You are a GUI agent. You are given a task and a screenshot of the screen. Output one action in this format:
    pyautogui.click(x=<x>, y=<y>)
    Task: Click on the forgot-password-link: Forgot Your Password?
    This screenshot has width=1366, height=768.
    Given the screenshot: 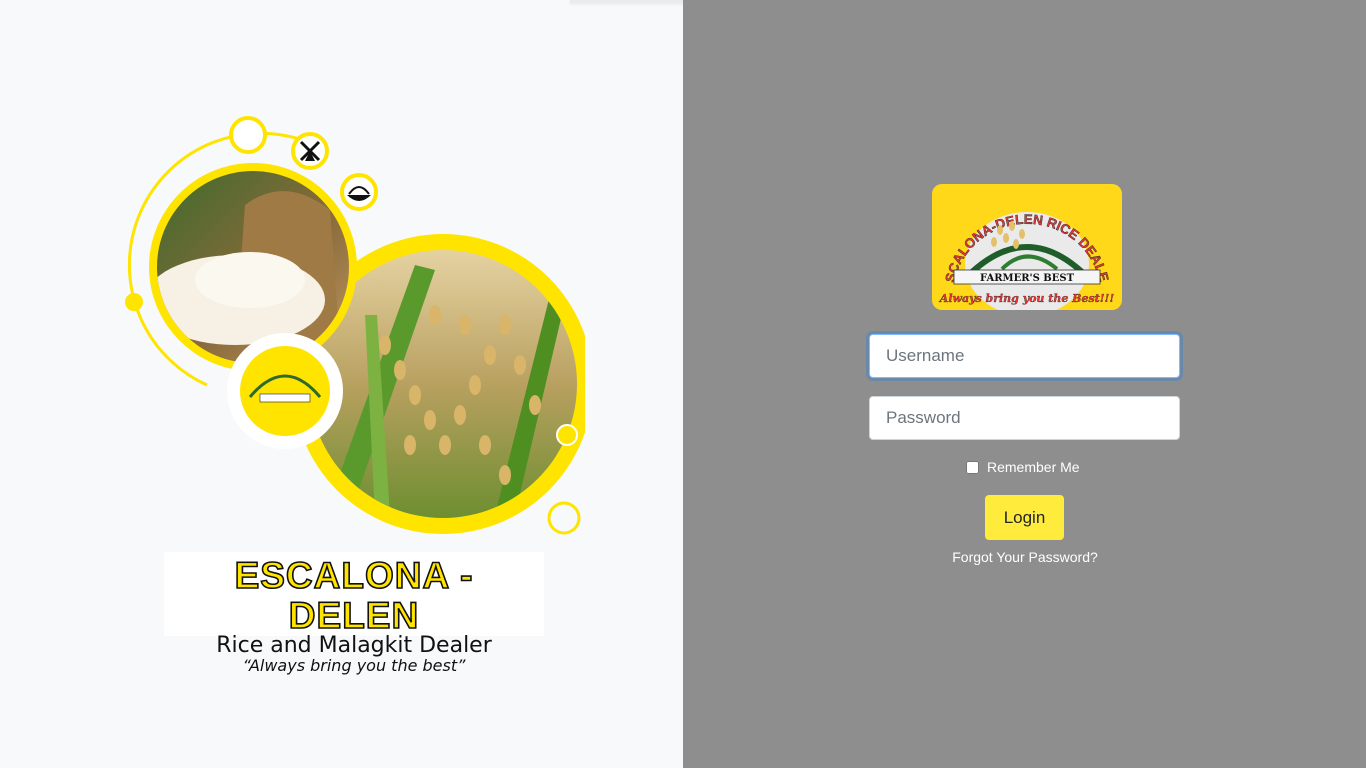 What is the action you would take?
    pyautogui.click(x=1025, y=557)
    